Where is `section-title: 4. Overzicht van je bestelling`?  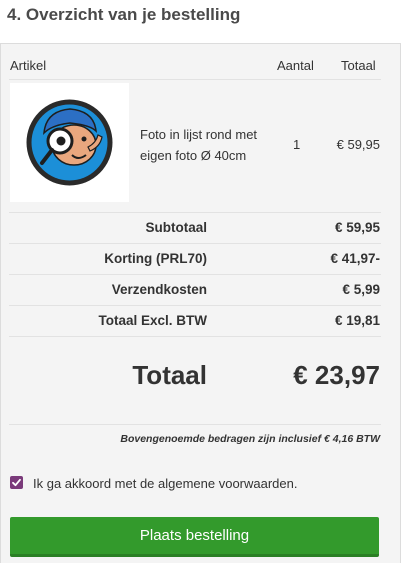
section-title: 4. Overzicht van je bestelling is located at coordinates (124, 14).